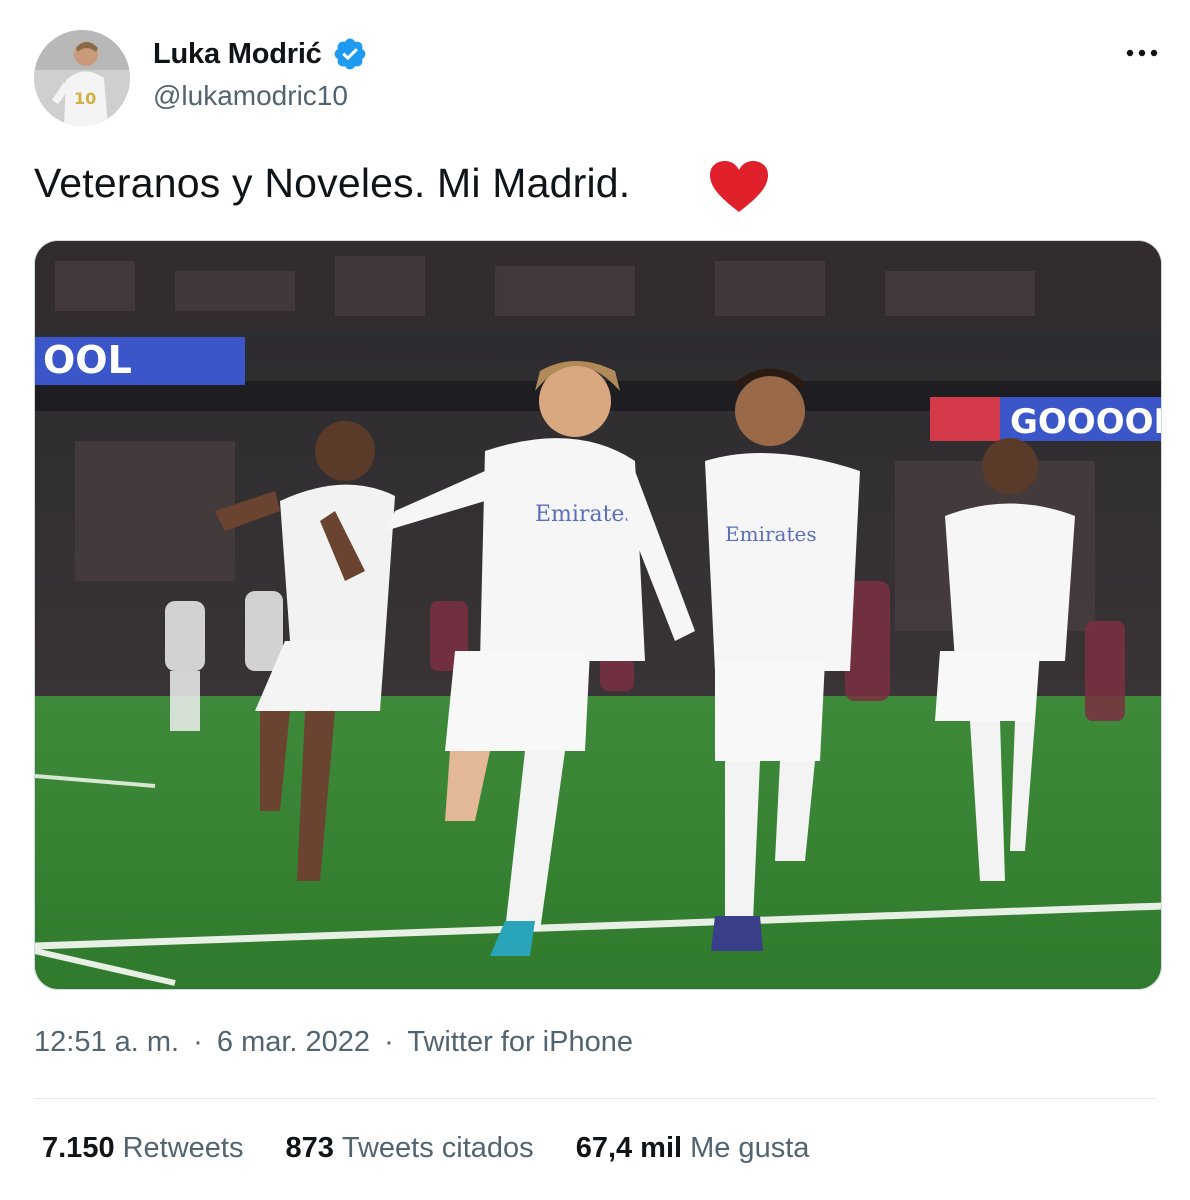  What do you see at coordinates (739, 187) in the screenshot?
I see `red-heart-icon` at bounding box center [739, 187].